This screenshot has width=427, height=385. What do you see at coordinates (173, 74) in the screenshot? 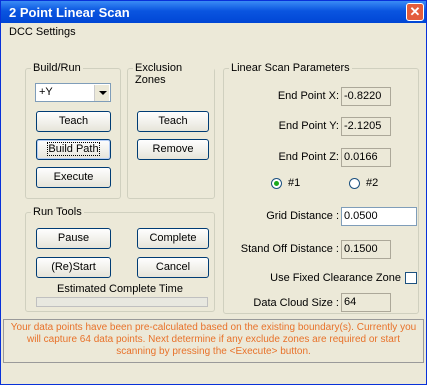
I see `exclusion-zones-label: Exclusion Zones` at bounding box center [173, 74].